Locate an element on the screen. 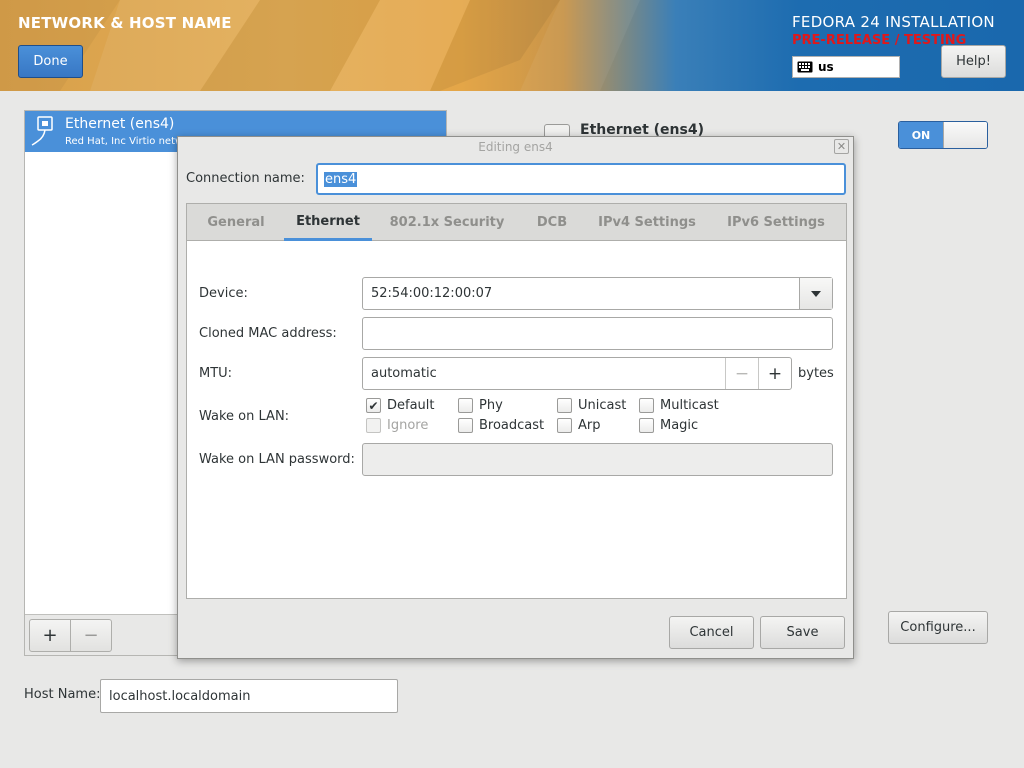 This screenshot has height=768, width=1024. mtu-decrement-button: − is located at coordinates (741, 373).